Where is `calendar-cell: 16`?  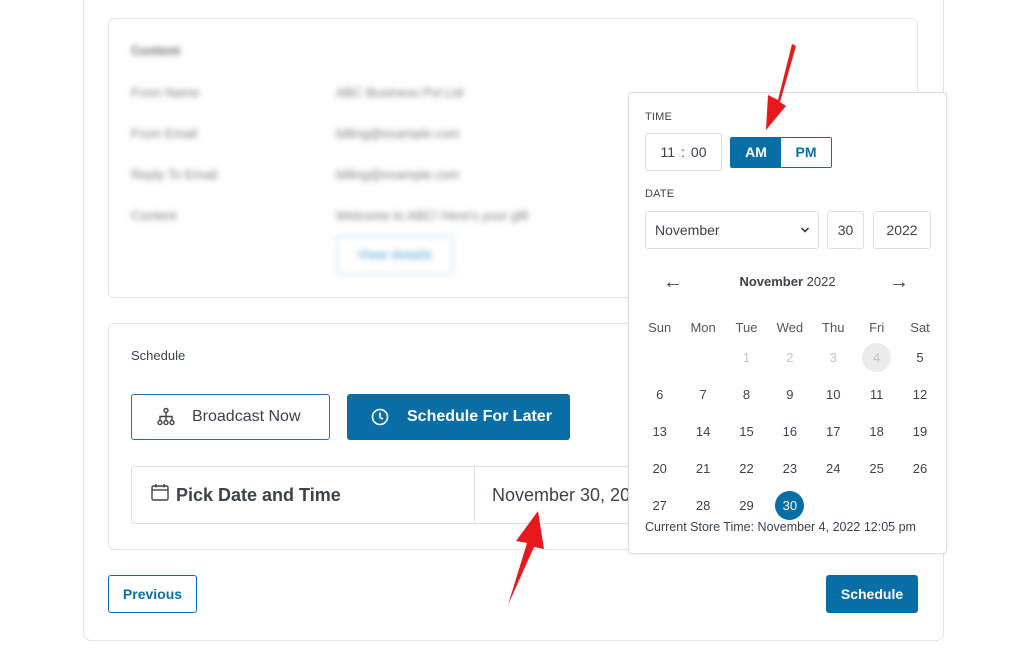 calendar-cell: 16 is located at coordinates (789, 431).